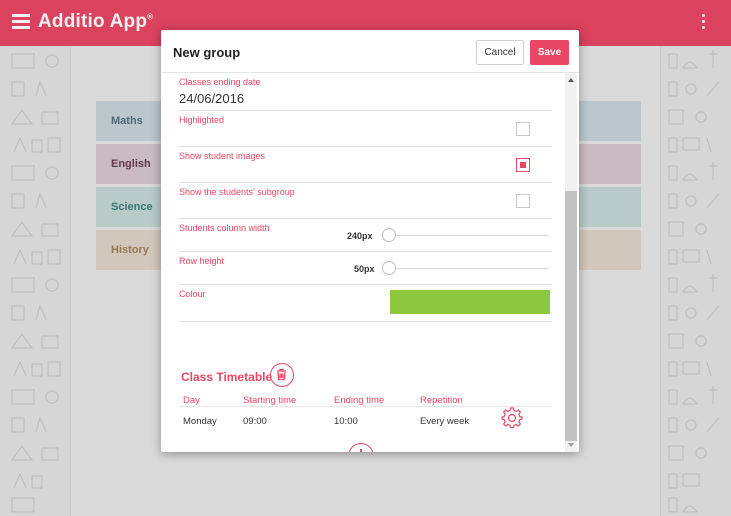  What do you see at coordinates (359, 400) in the screenshot?
I see `header-ending-time: Ending time` at bounding box center [359, 400].